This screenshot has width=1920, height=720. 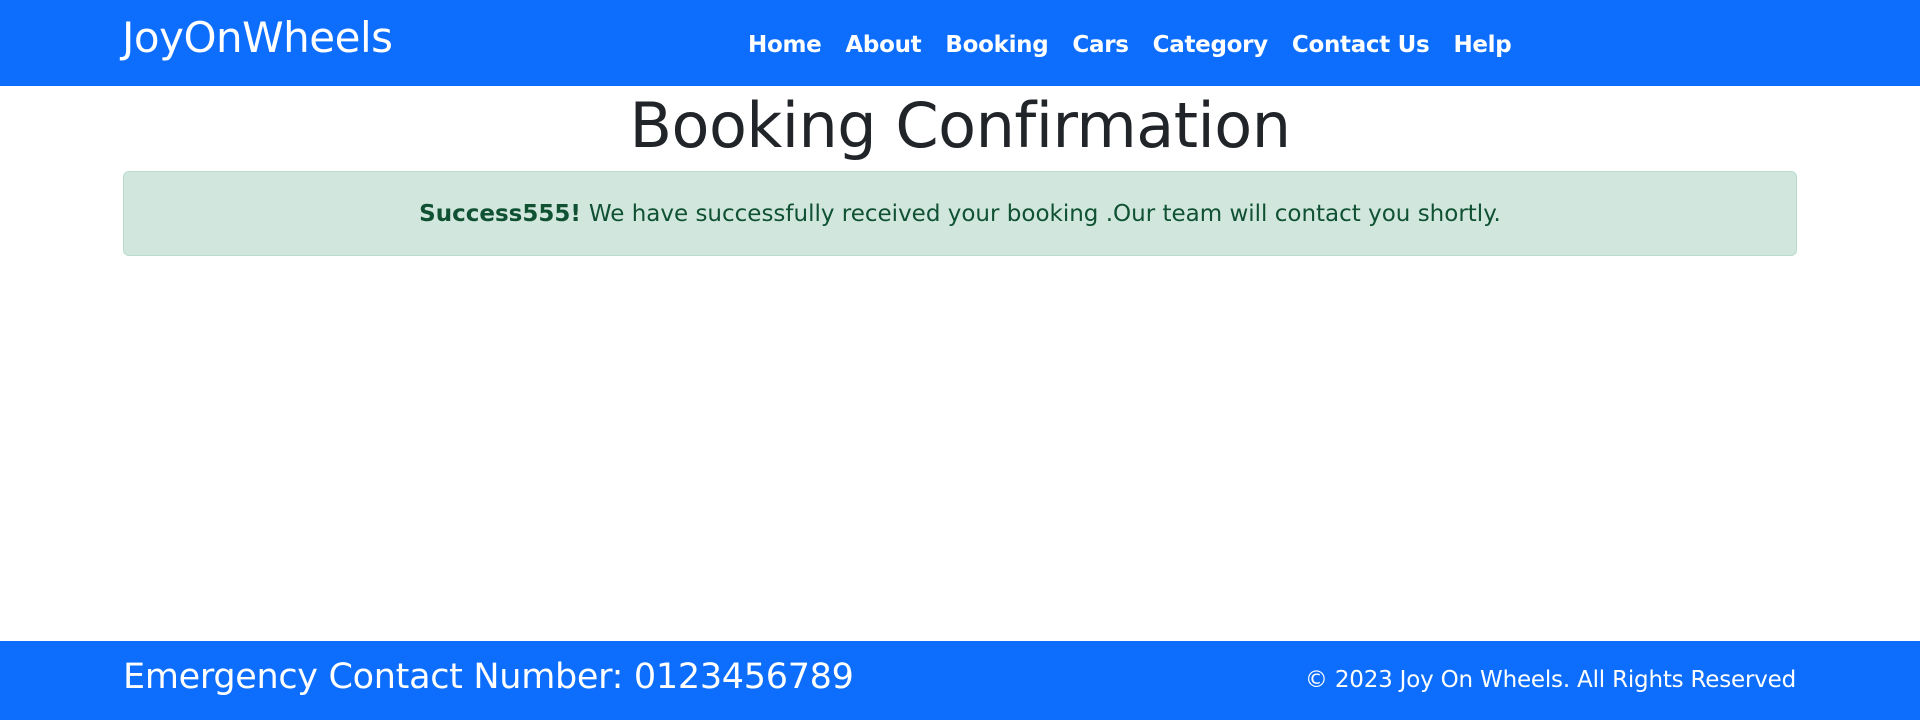 I want to click on nav-item-cars: Cars, so click(x=1100, y=45).